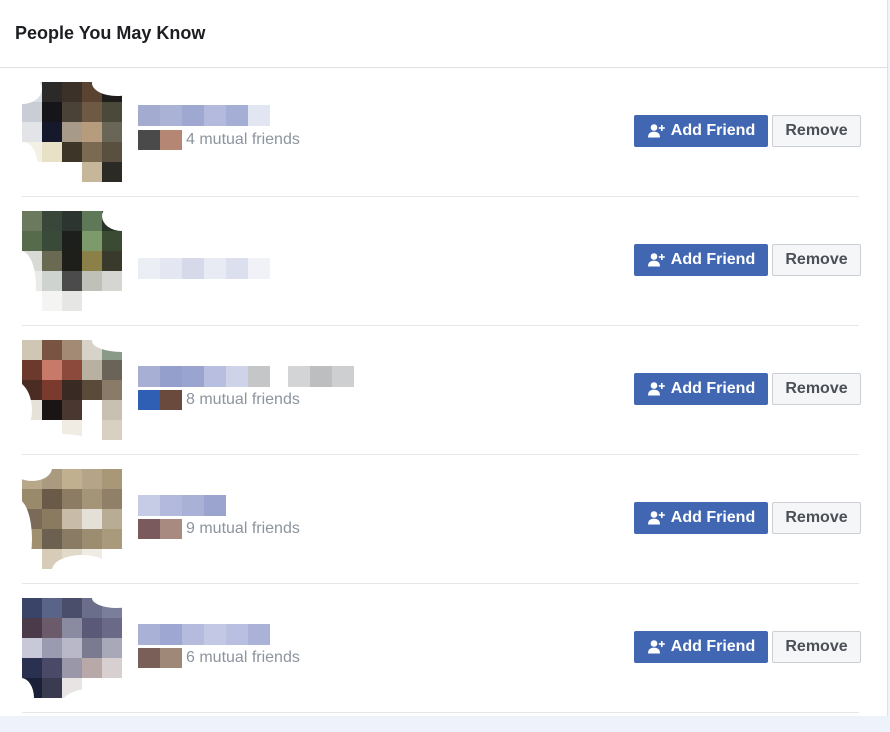 Image resolution: width=890 pixels, height=732 pixels. I want to click on mutual-friends-count: 9 mutual friends, so click(243, 528).